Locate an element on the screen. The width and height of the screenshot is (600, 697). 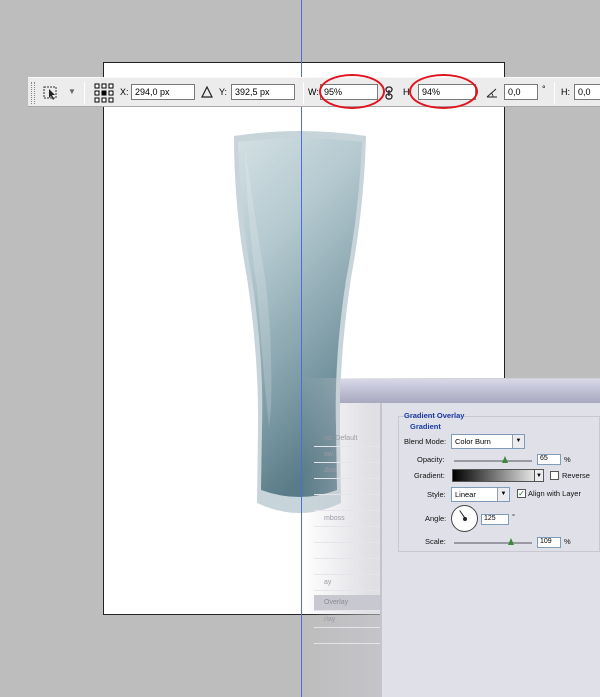
group-title: Gradient is located at coordinates (425, 426).